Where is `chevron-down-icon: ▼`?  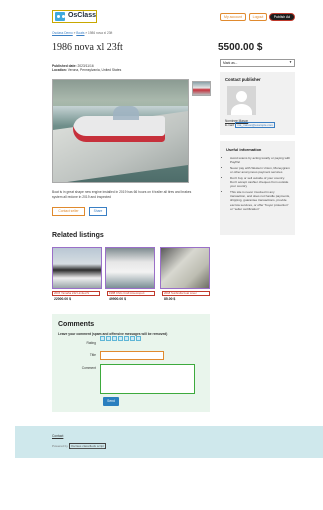 chevron-down-icon: ▼ is located at coordinates (290, 62).